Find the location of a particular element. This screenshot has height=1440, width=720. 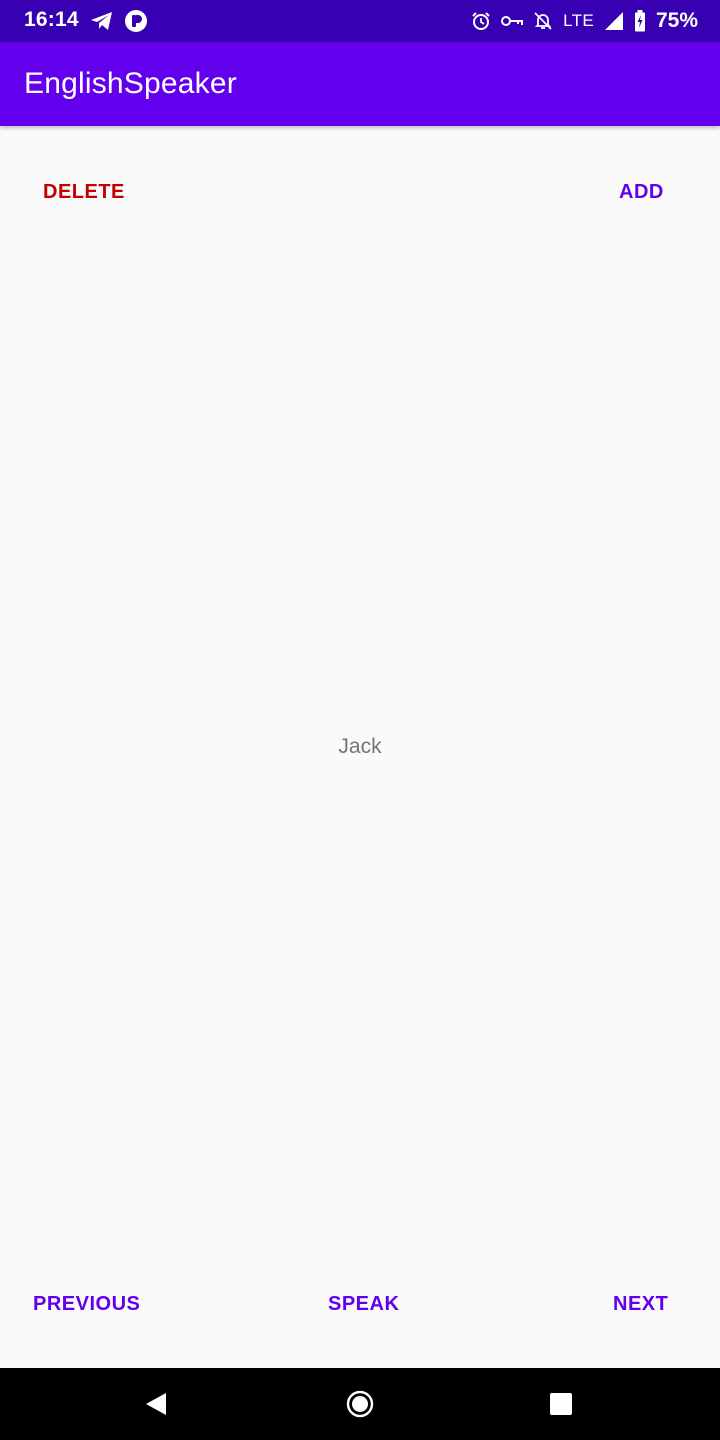

battery-percent: 75% is located at coordinates (676, 20).